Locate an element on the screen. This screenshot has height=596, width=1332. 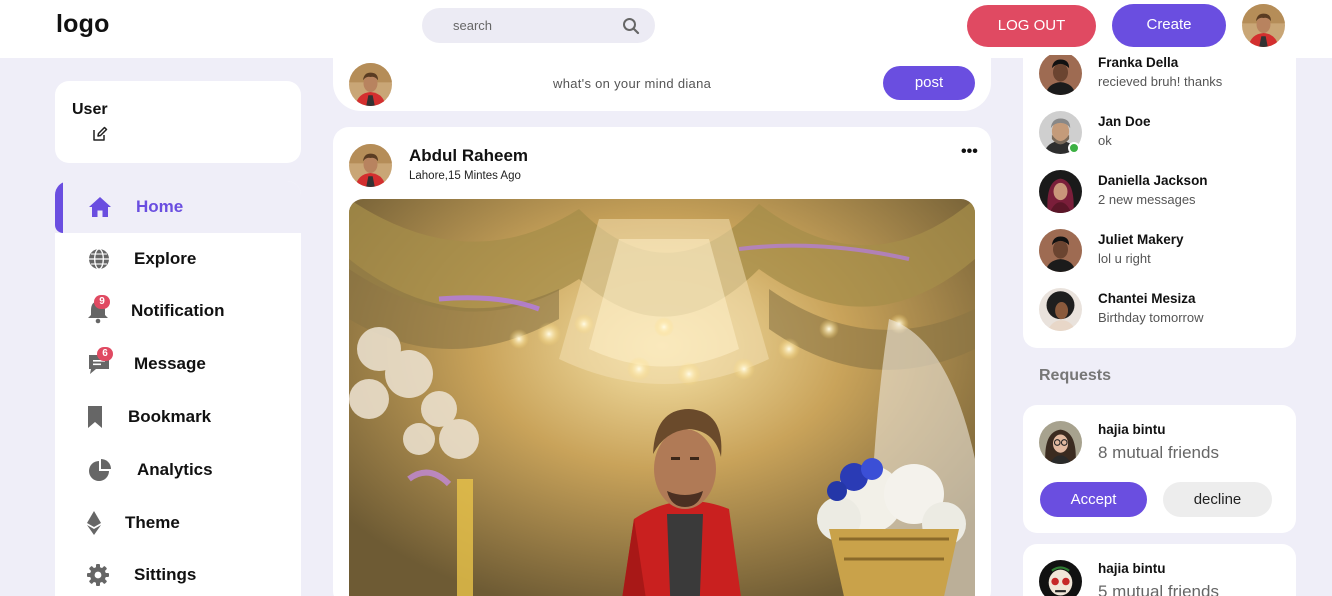
post-author-avatar is located at coordinates (370, 165).